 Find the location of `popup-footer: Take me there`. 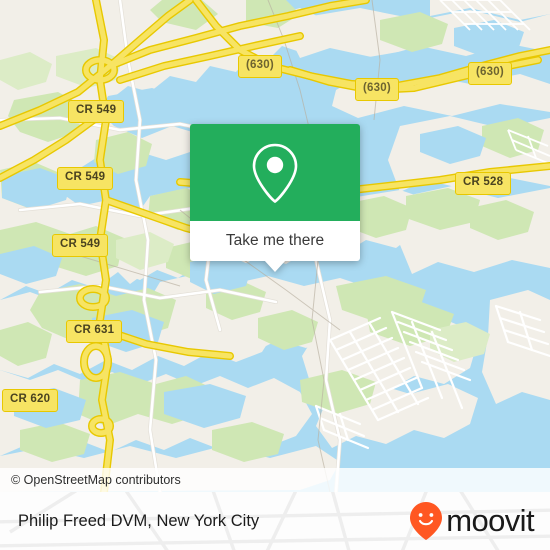

popup-footer: Take me there is located at coordinates (275, 246).